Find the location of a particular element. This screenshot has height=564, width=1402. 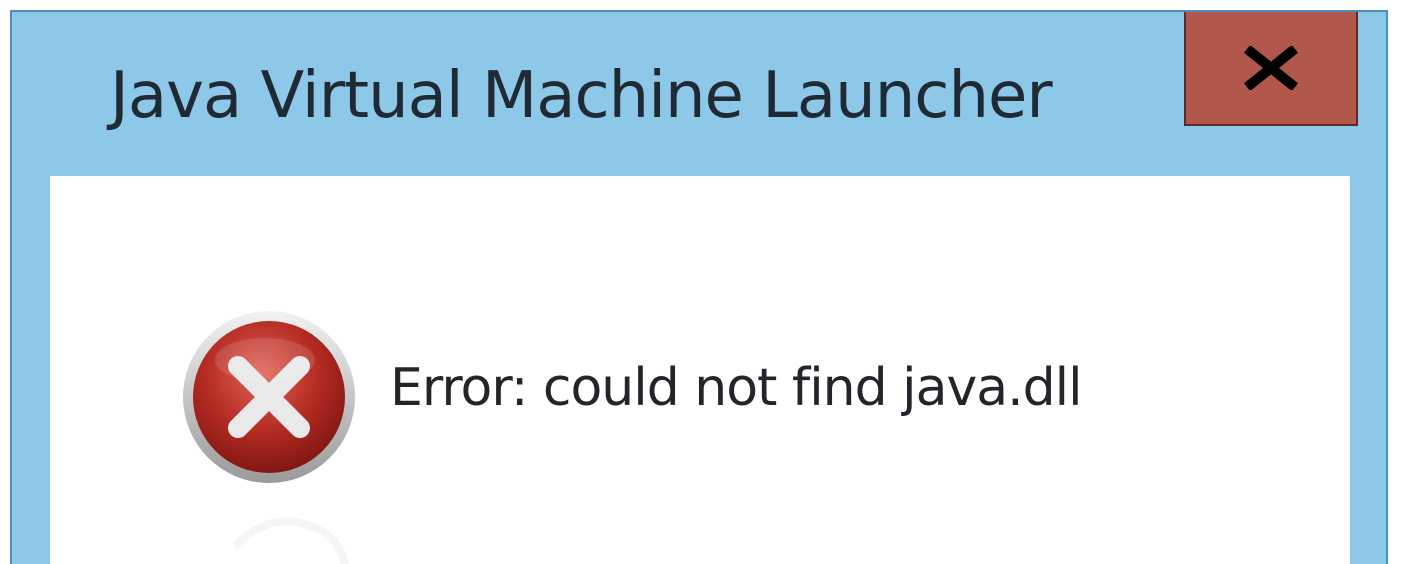

window-edge is located at coordinates (1395, 287).